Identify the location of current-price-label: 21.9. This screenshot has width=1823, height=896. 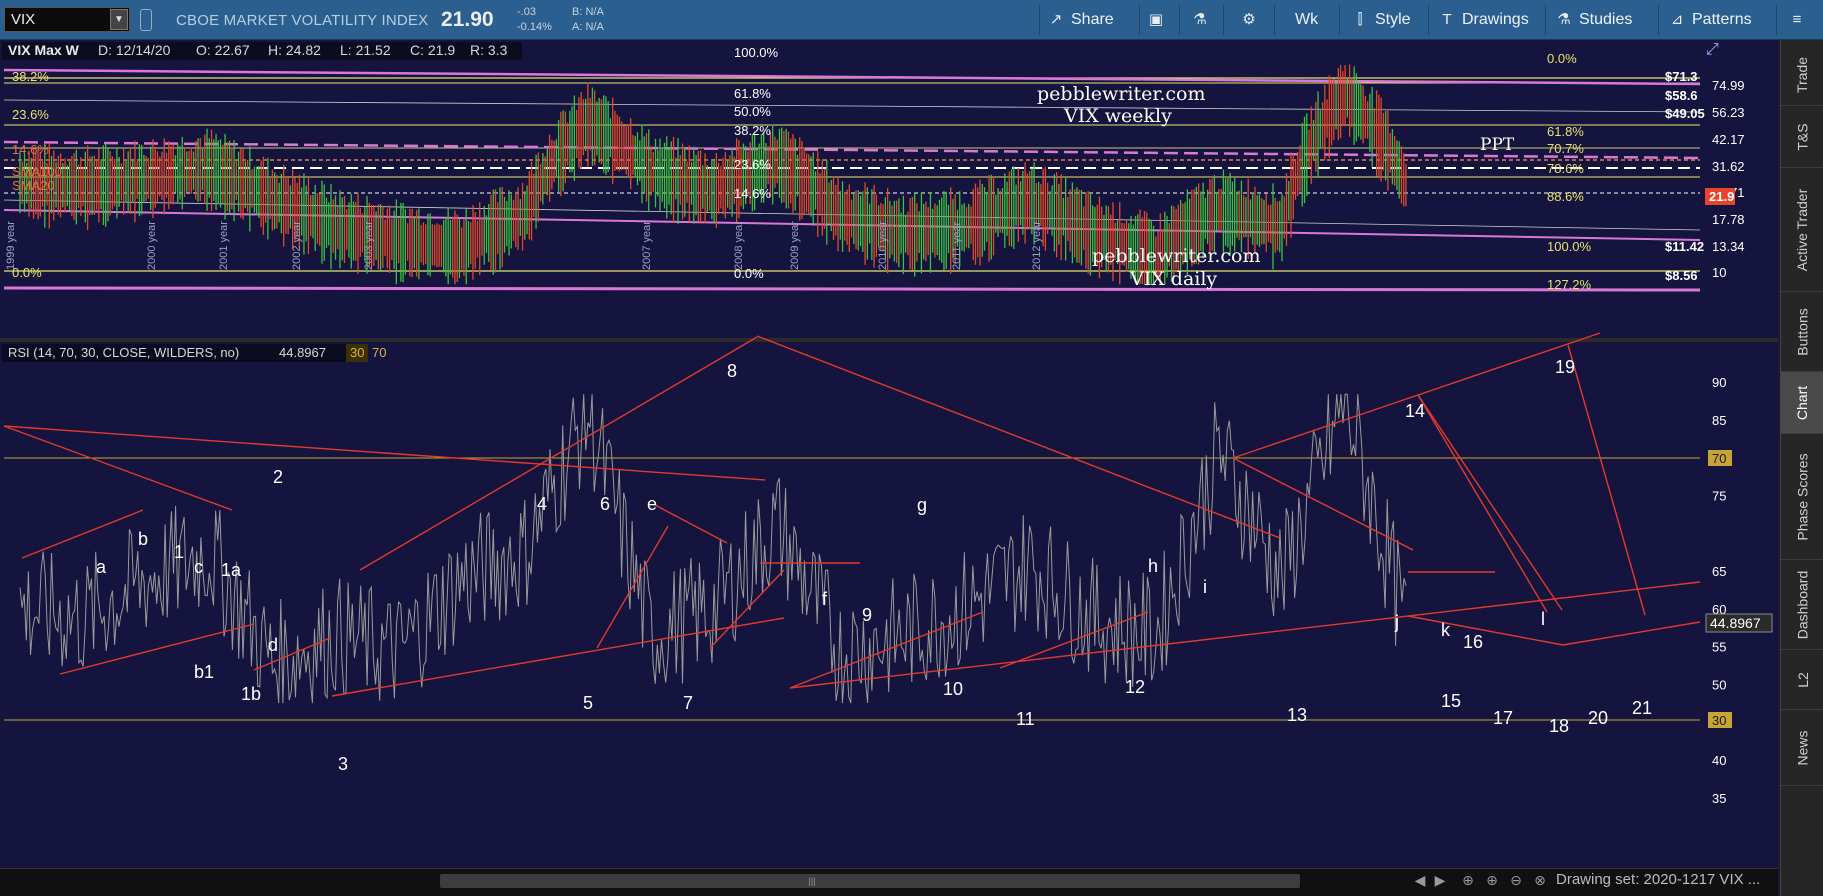
(1721, 196).